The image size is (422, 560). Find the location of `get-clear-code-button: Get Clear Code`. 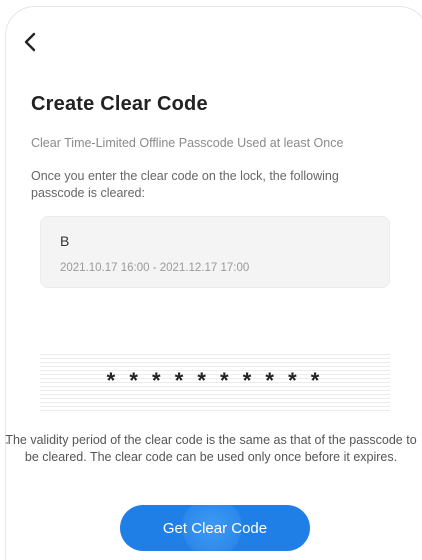

get-clear-code-button: Get Clear Code is located at coordinates (215, 528).